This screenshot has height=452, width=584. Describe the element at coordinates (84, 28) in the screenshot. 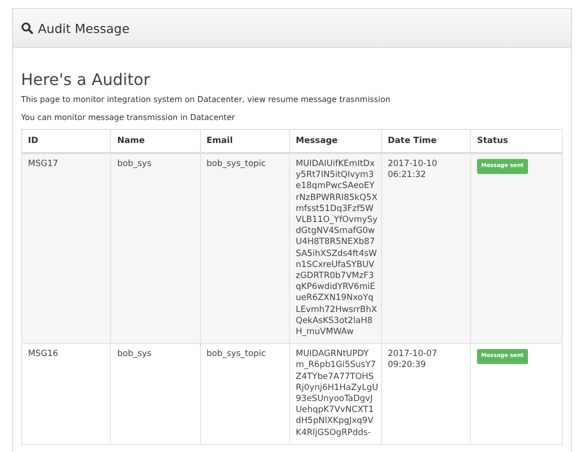

I see `panel-title: Audit Message` at that location.